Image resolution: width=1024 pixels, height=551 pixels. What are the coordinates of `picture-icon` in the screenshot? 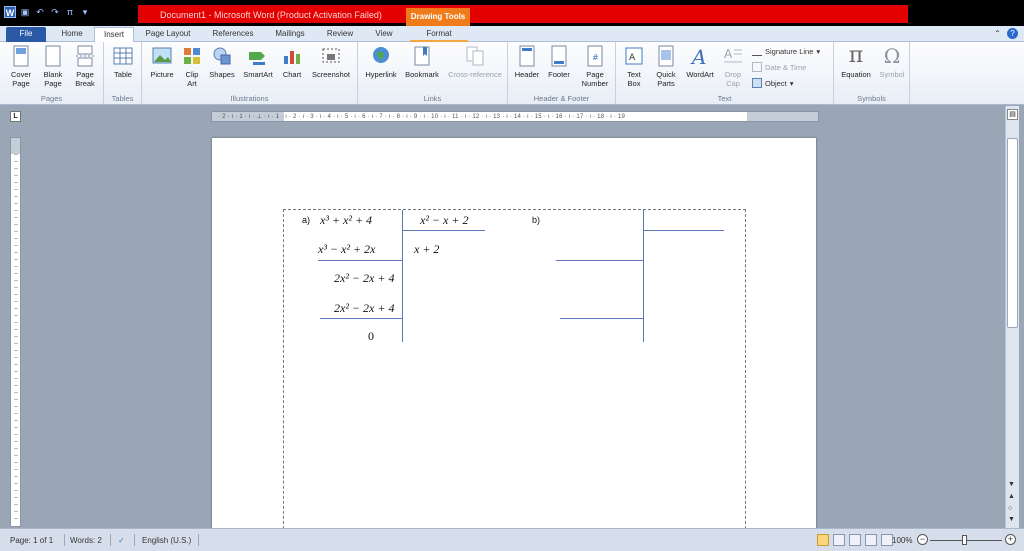 It's located at (162, 55).